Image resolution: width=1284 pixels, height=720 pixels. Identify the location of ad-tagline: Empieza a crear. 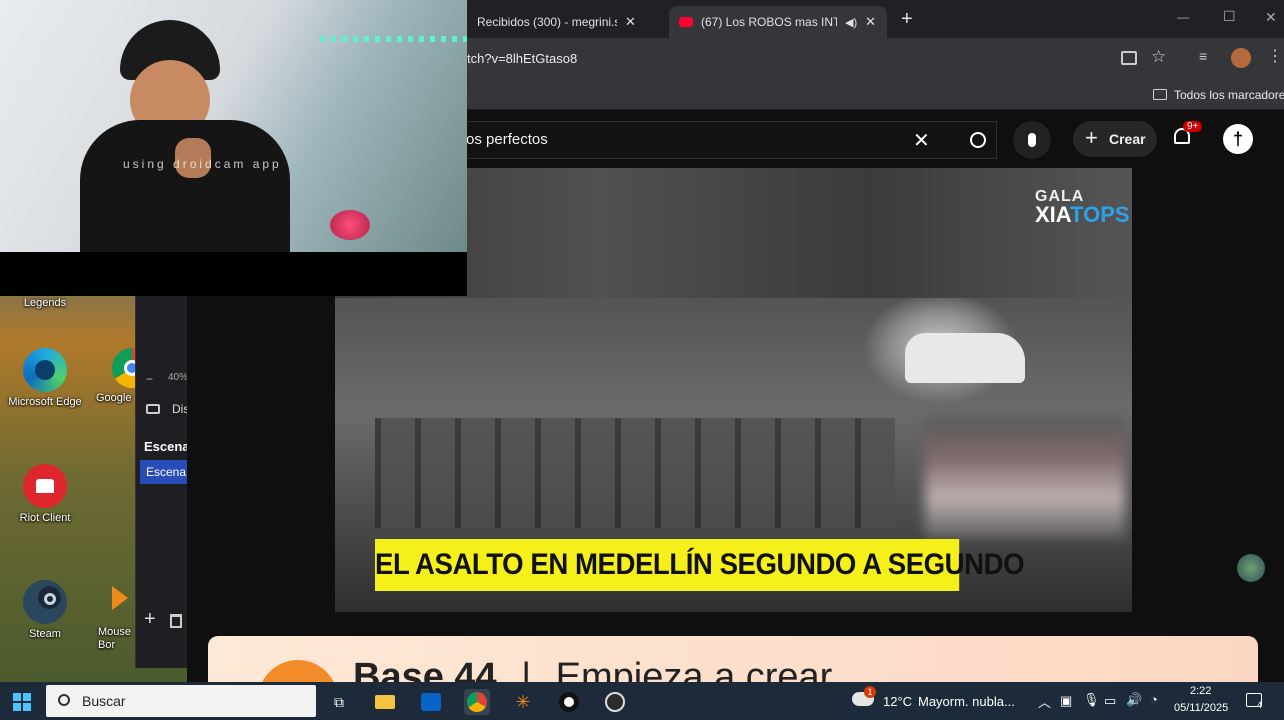
(694, 669).